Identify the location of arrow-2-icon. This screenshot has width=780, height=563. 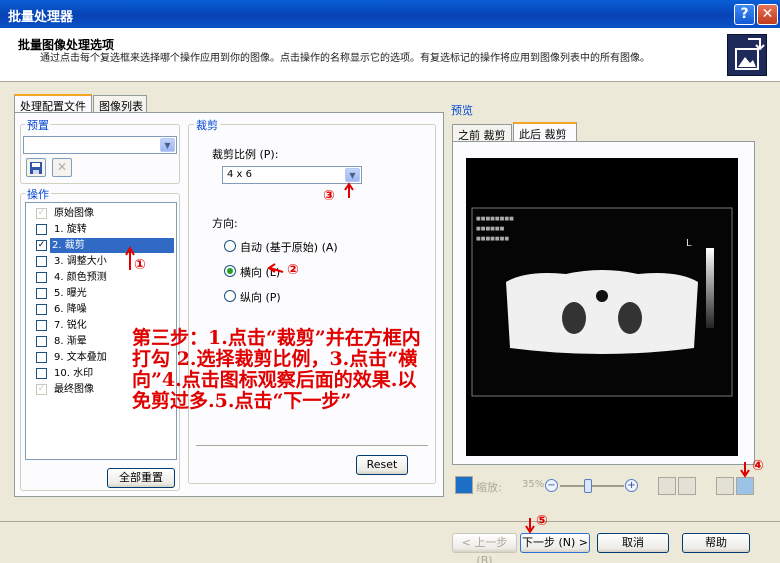
(275, 268).